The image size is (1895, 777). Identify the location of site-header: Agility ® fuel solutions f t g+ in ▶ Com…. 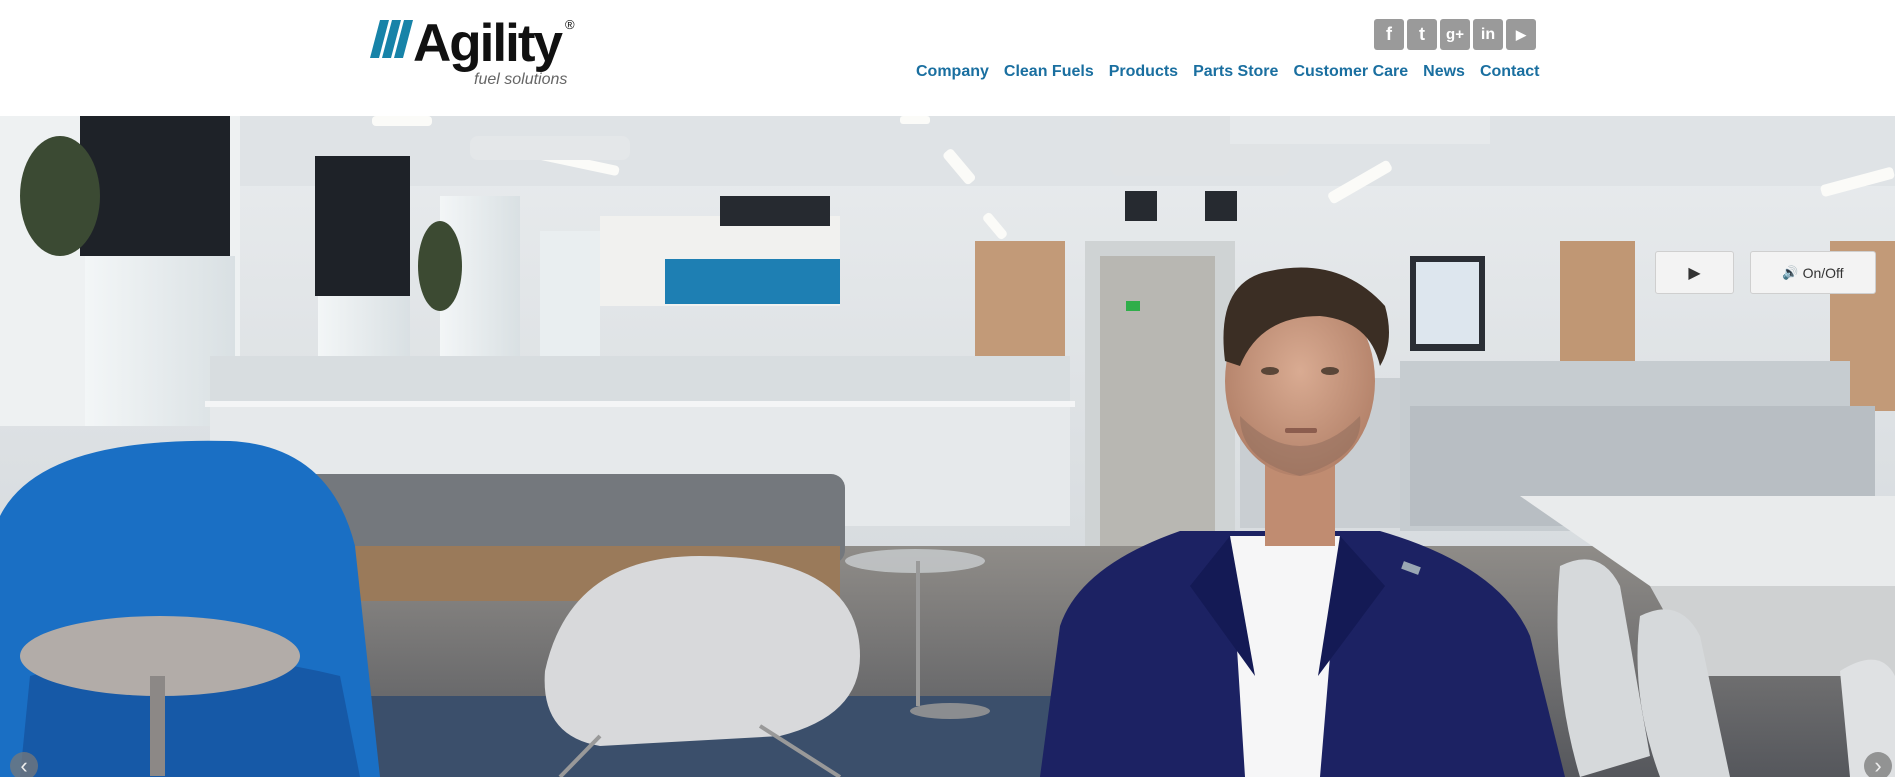
(947, 58).